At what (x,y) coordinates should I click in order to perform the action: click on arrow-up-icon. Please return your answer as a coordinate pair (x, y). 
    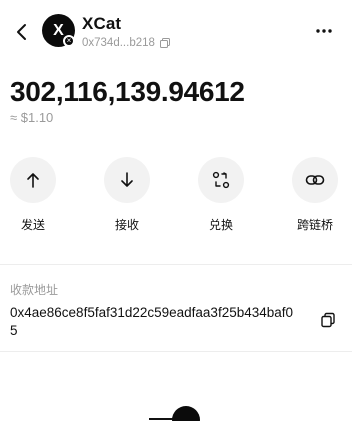
    Looking at the image, I should click on (33, 180).